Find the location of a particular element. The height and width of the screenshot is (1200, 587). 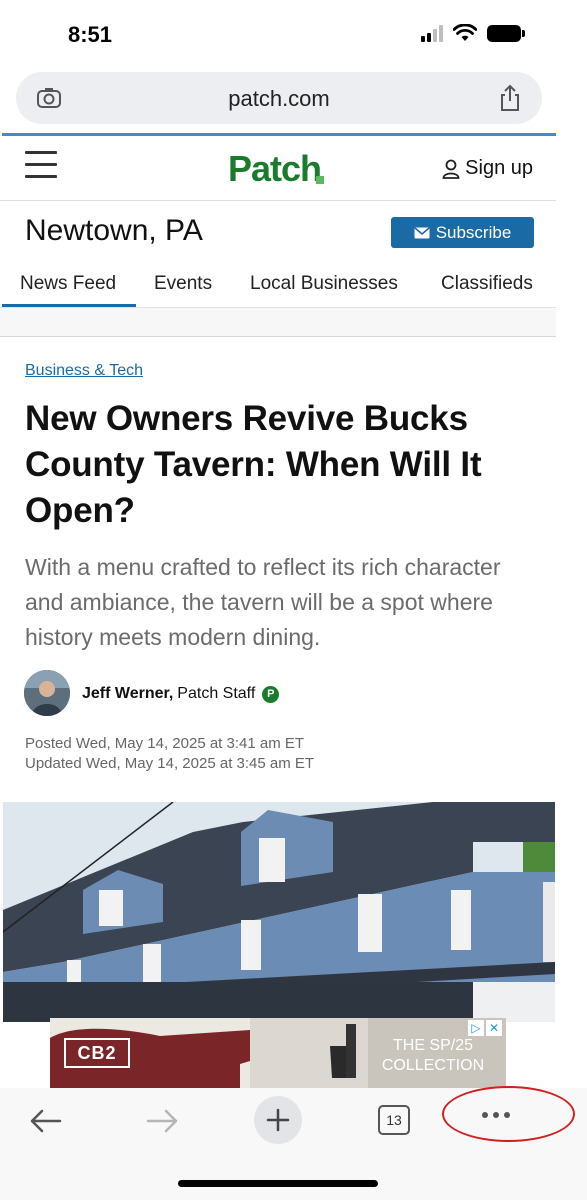

subscribe-button: Subscribe is located at coordinates (462, 232).